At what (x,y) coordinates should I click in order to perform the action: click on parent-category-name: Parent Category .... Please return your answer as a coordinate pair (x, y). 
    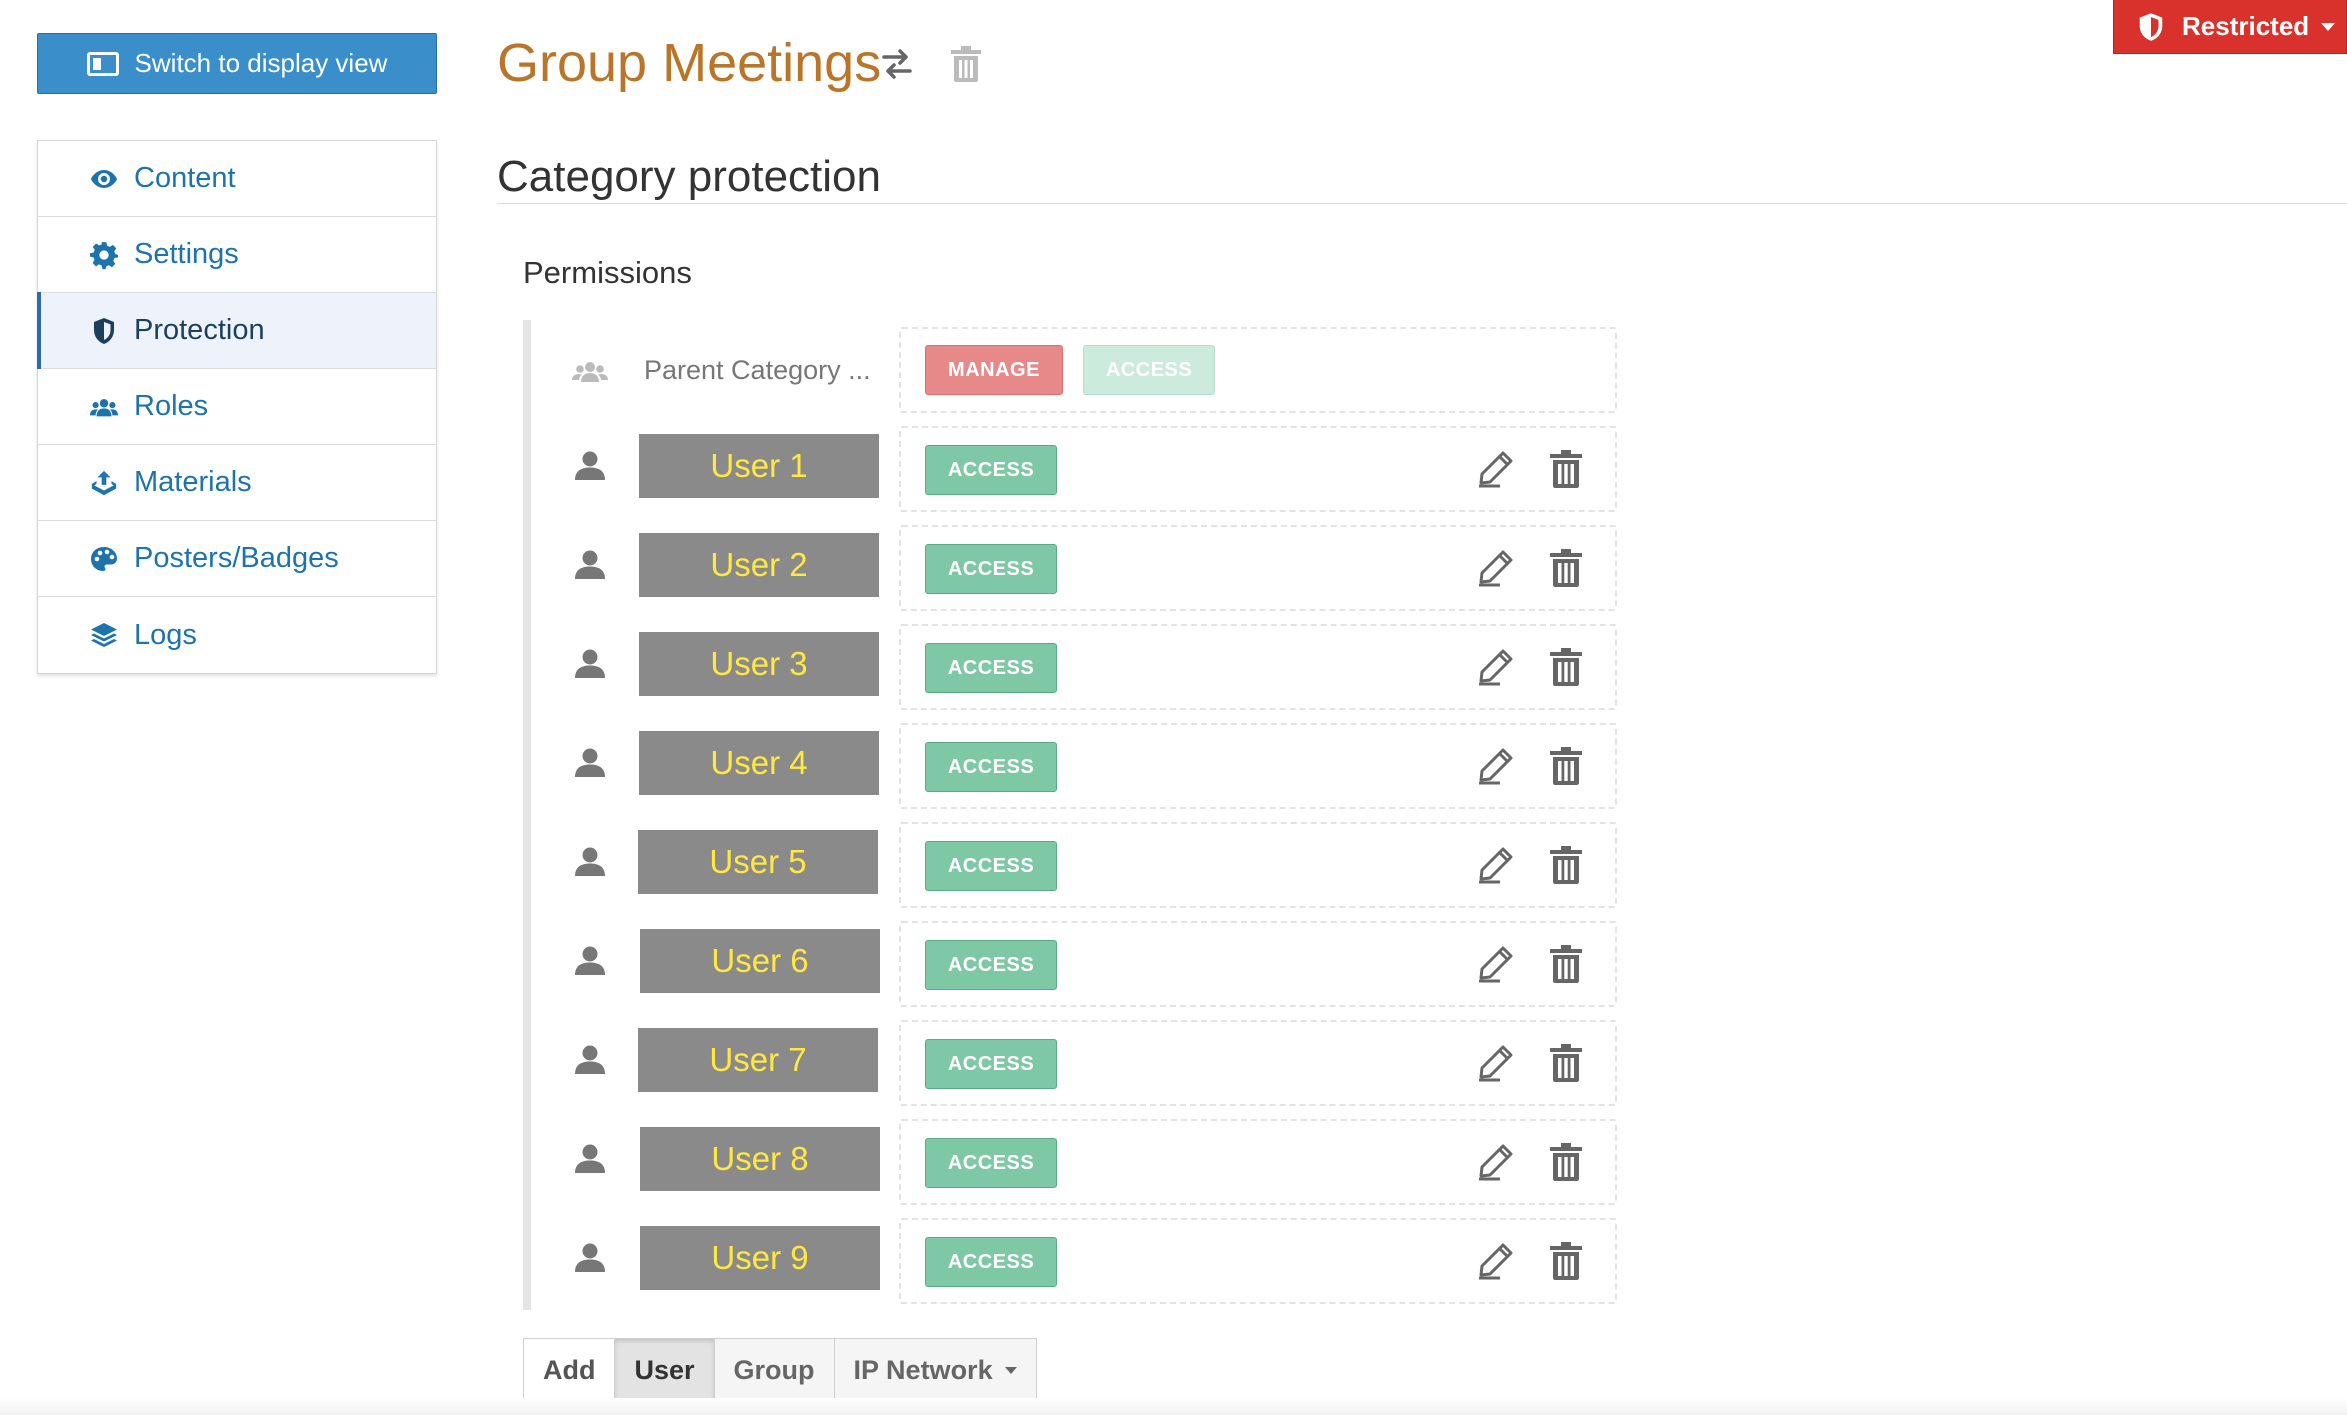
    Looking at the image, I should click on (757, 370).